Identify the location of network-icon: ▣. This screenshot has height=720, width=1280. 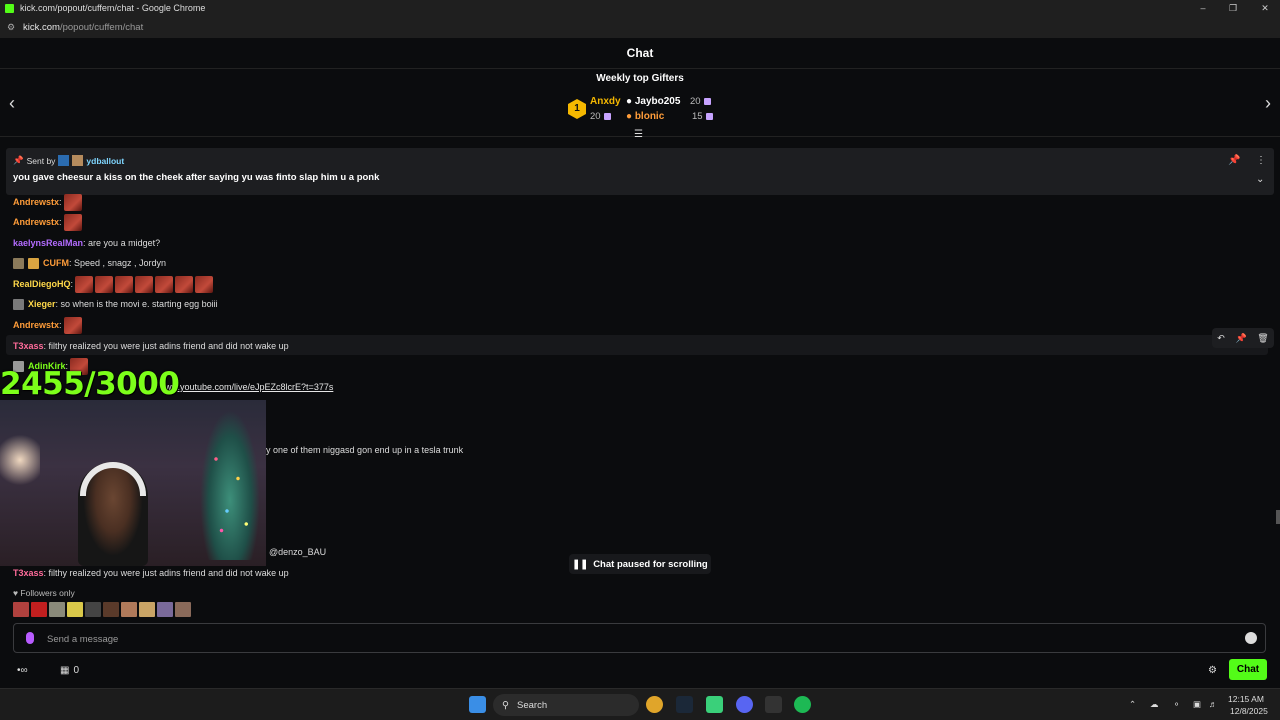
(1197, 704).